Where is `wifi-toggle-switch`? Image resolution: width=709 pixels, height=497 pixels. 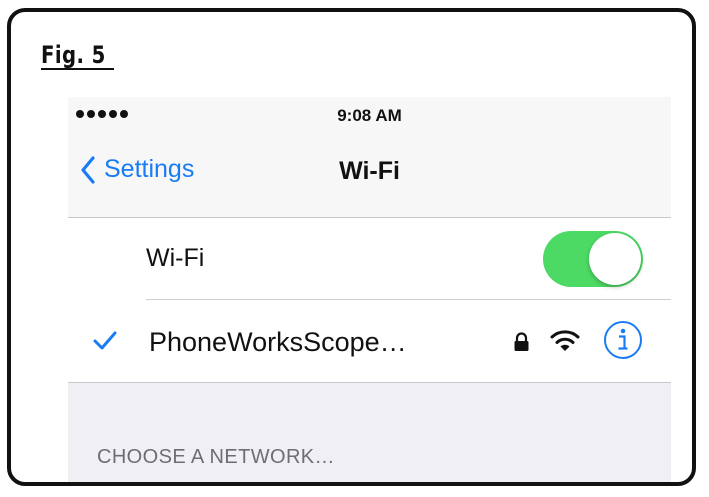 wifi-toggle-switch is located at coordinates (593, 259).